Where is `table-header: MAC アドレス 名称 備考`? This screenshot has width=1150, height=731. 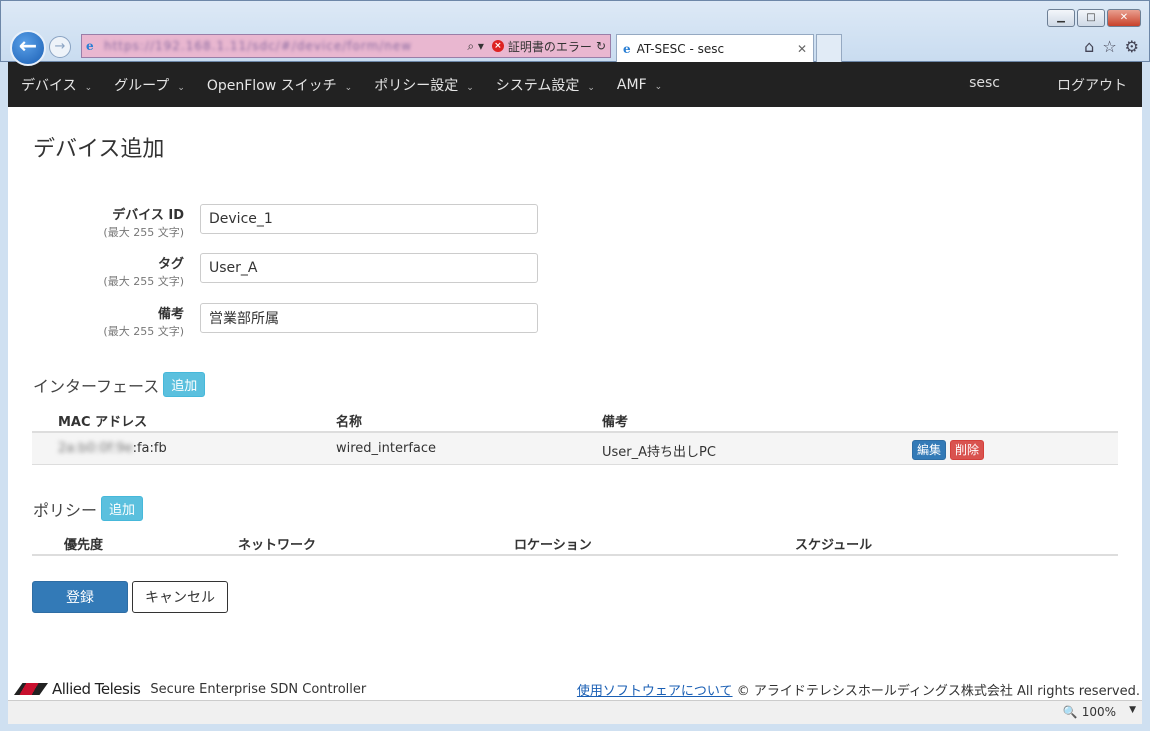 table-header: MAC アドレス 名称 備考 is located at coordinates (575, 419).